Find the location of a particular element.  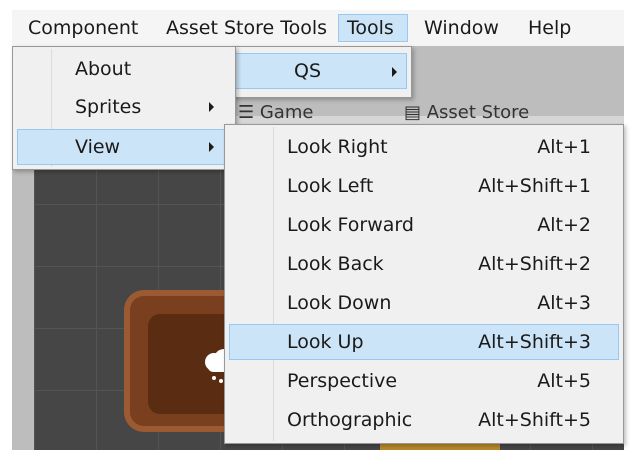

qs-menu: About Sprites View is located at coordinates (124, 108).